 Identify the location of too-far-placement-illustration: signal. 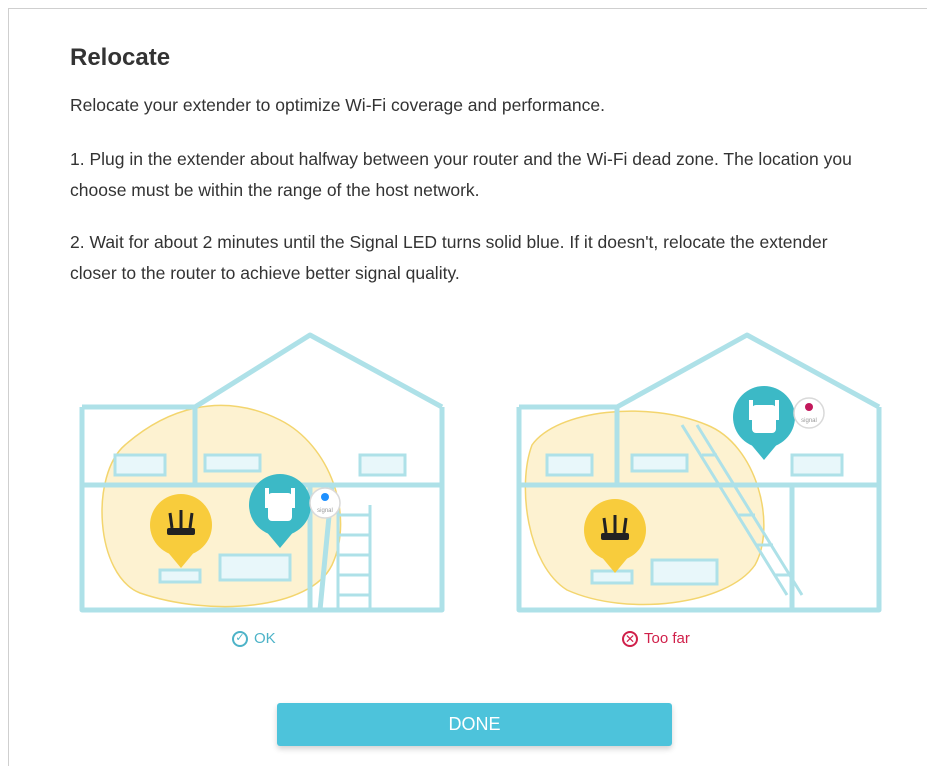
(699, 472).